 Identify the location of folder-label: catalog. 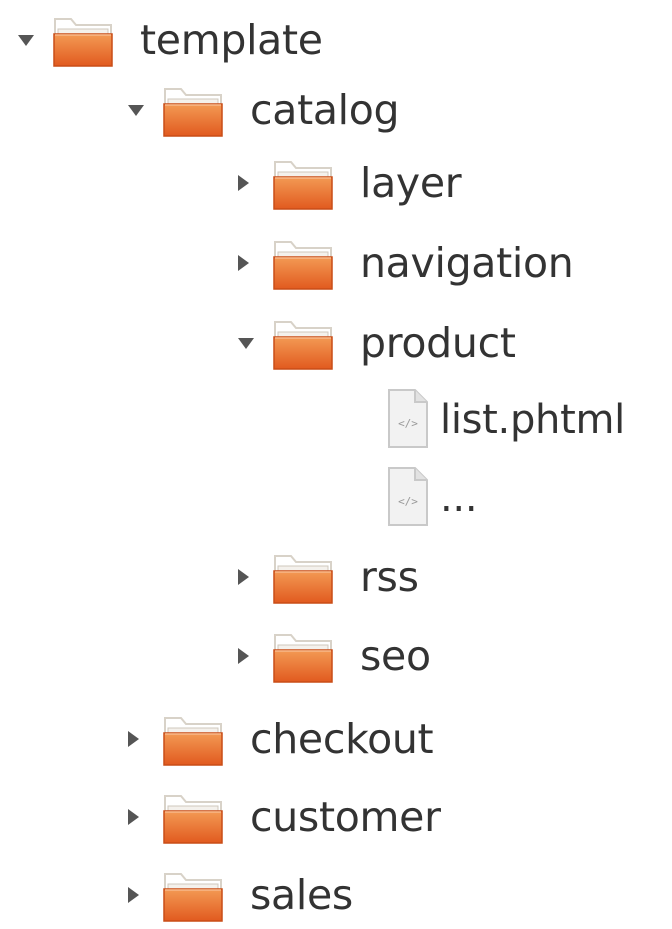
(325, 110).